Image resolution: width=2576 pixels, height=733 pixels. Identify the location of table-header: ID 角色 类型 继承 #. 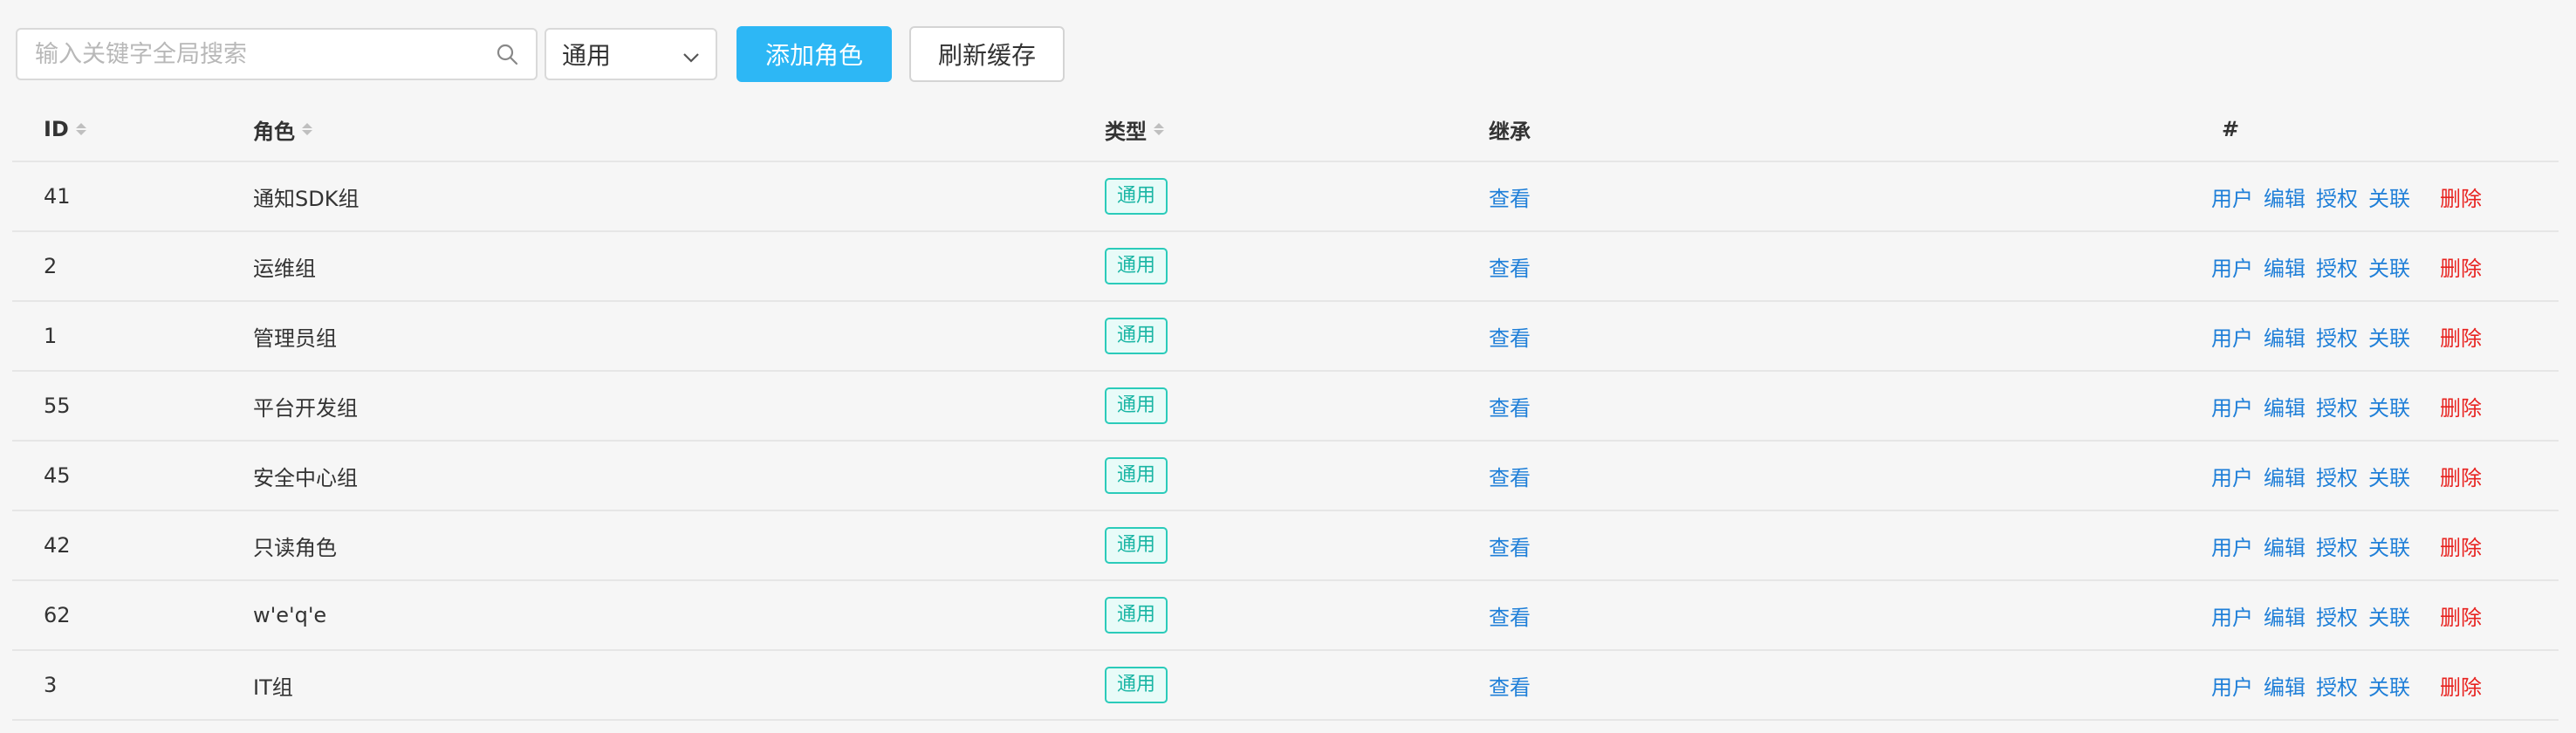
(1286, 130).